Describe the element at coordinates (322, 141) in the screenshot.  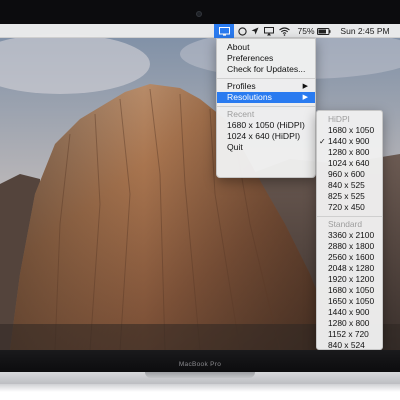
I see `checkmark-icon: ✓` at that location.